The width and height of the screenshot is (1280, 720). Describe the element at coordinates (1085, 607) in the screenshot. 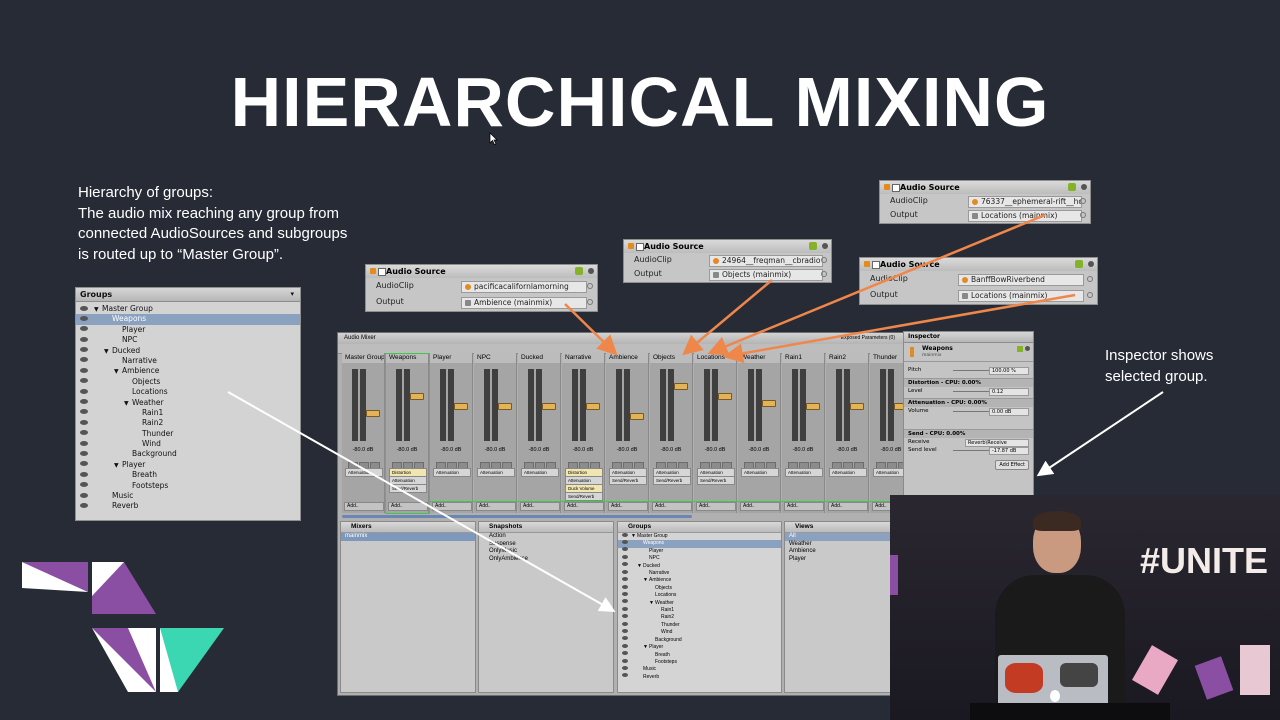

I see `speaker-video-inset: #UNITE` at that location.